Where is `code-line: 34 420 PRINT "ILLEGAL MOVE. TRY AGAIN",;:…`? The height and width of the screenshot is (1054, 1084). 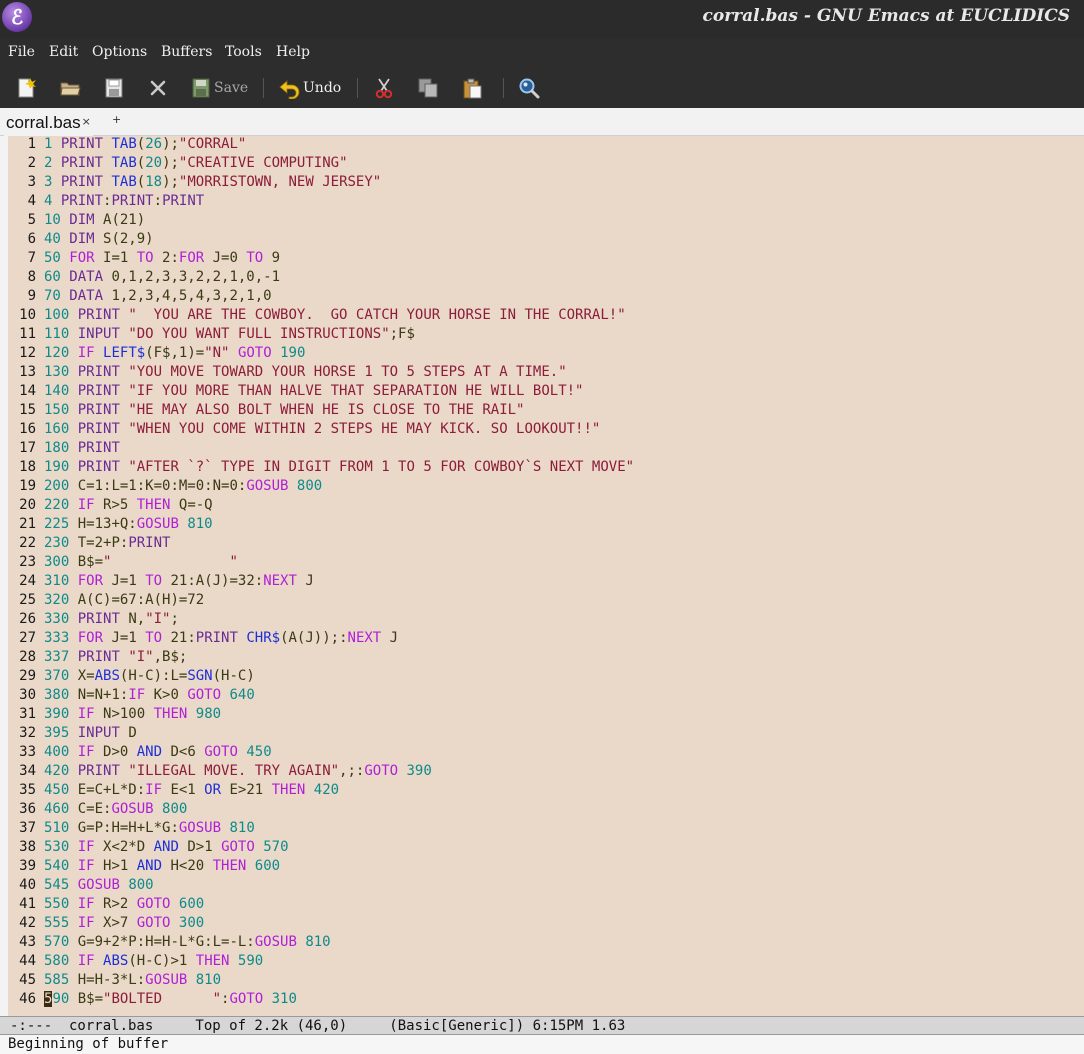 code-line: 34 420 PRINT "ILLEGAL MOVE. TRY AGAIN",;:… is located at coordinates (546, 772).